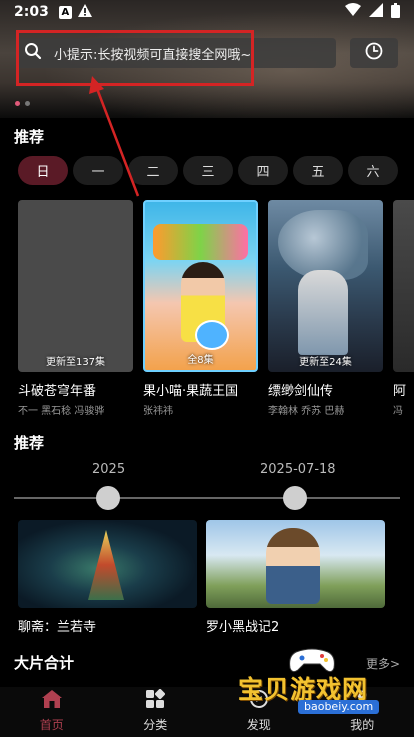 This screenshot has height=737, width=414. I want to click on watermark-url: baobeiy.com, so click(339, 707).